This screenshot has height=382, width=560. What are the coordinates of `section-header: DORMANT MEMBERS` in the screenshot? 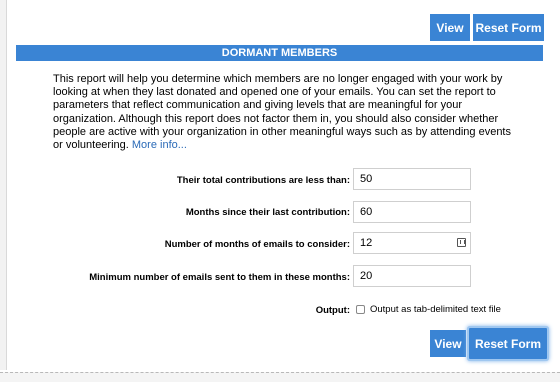 It's located at (279, 53).